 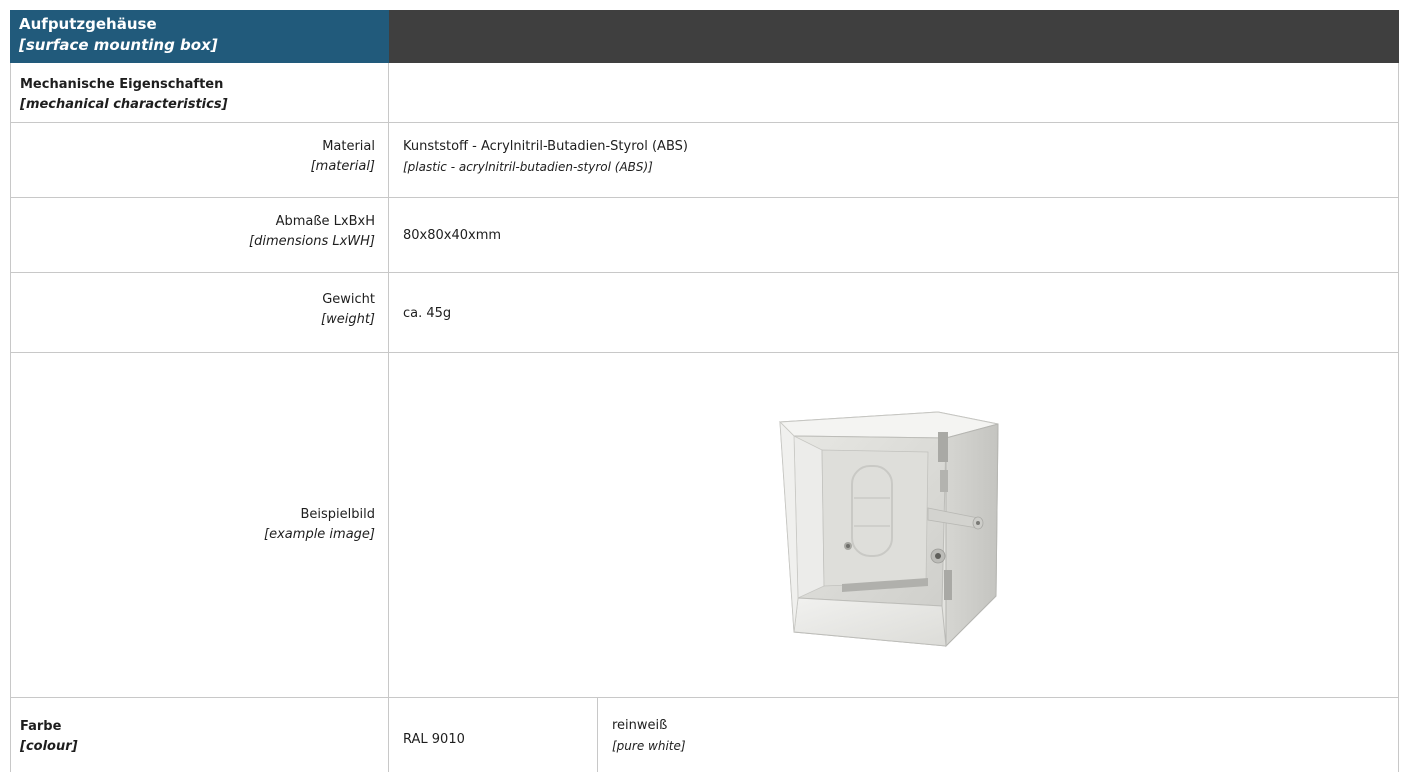 What do you see at coordinates (122, 84) in the screenshot?
I see `section-heading-de: Mechanische Eigenschaften` at bounding box center [122, 84].